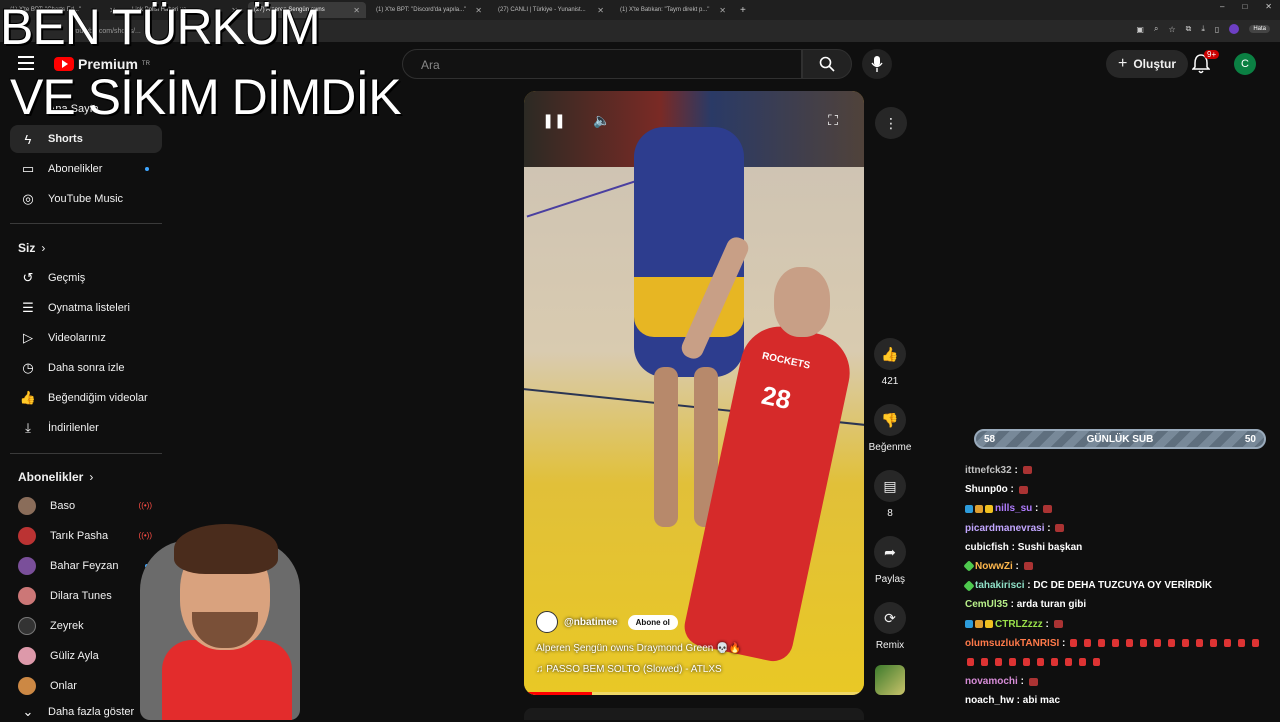 The image size is (1280, 722). What do you see at coordinates (201, 63) in the screenshot?
I see `stream-overlay-title: BEN TÜRKÜM VE SİKİM DİMDİK` at bounding box center [201, 63].